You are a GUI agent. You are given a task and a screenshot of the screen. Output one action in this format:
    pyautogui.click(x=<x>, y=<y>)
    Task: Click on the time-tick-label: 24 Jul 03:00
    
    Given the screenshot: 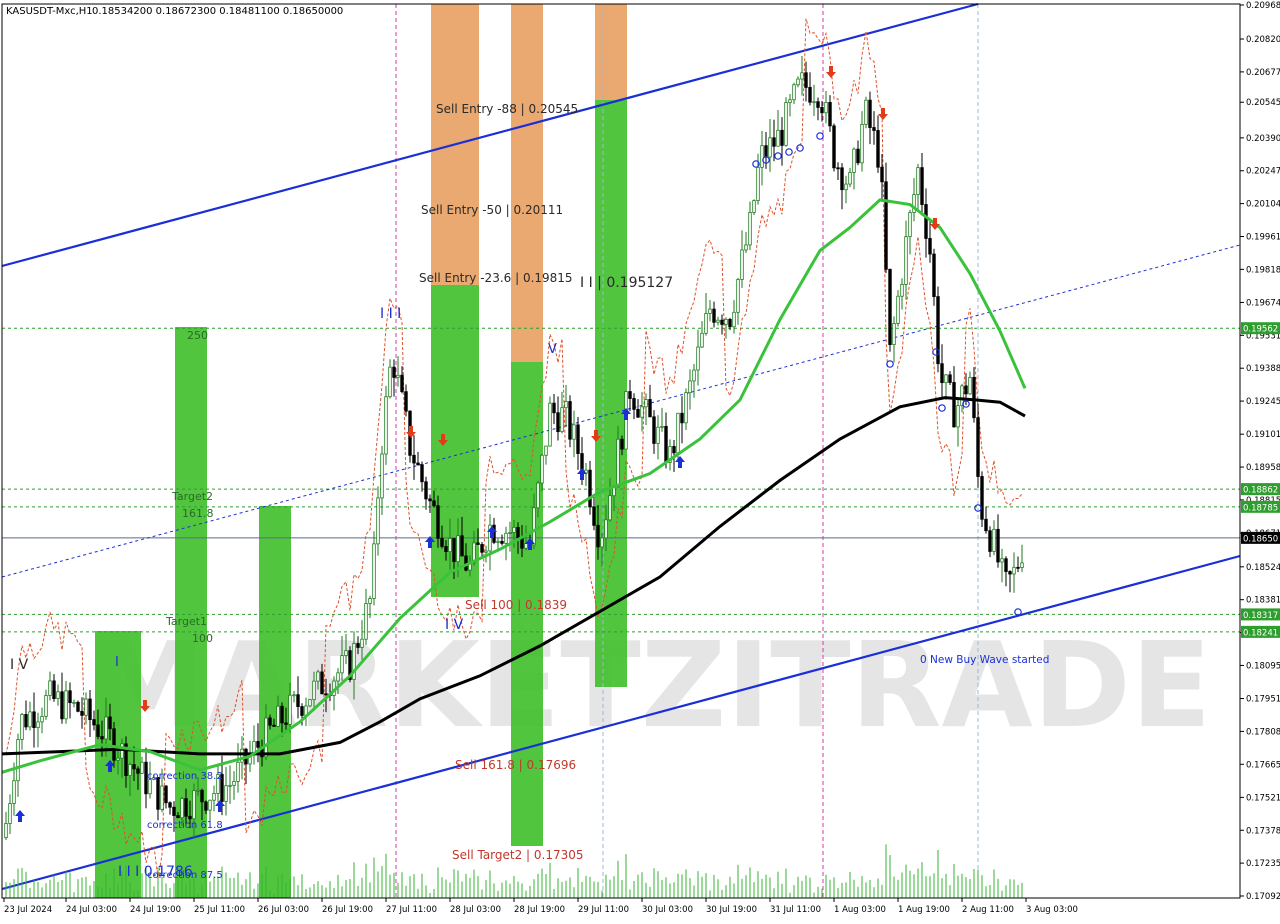 What is the action you would take?
    pyautogui.click(x=91, y=910)
    